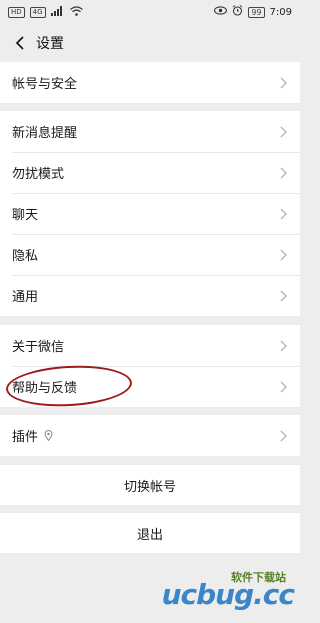  What do you see at coordinates (38, 174) in the screenshot?
I see `settings-item-label: 勿扰模式` at bounding box center [38, 174].